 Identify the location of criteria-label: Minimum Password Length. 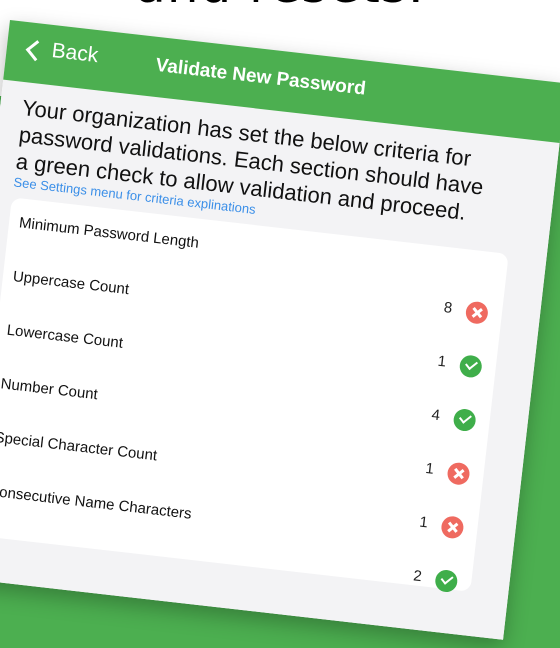
(109, 233).